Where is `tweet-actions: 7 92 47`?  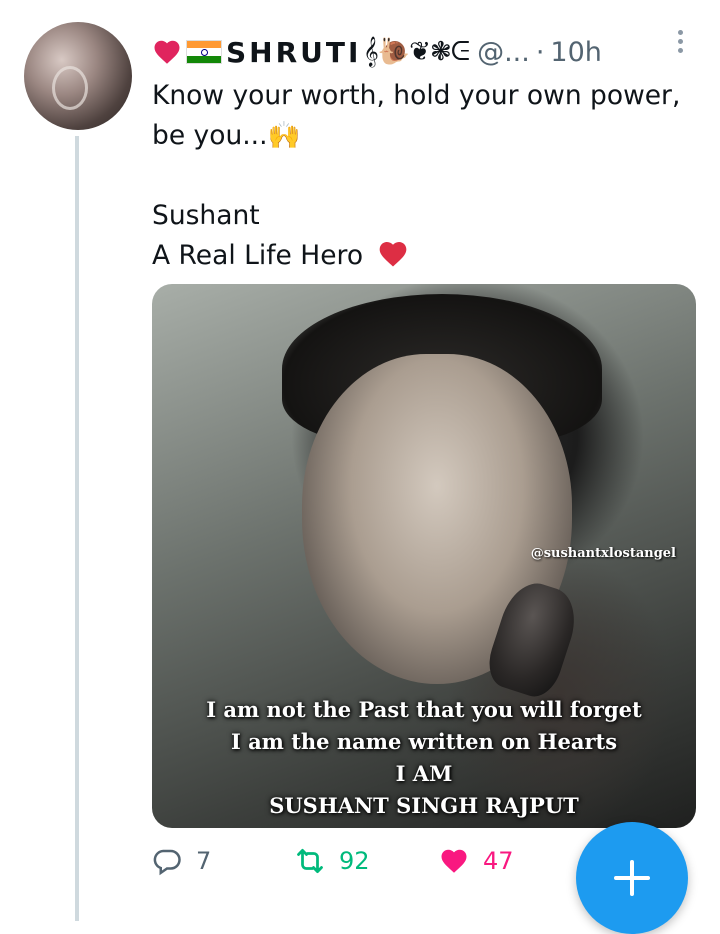 tweet-actions: 7 92 47 is located at coordinates (362, 868).